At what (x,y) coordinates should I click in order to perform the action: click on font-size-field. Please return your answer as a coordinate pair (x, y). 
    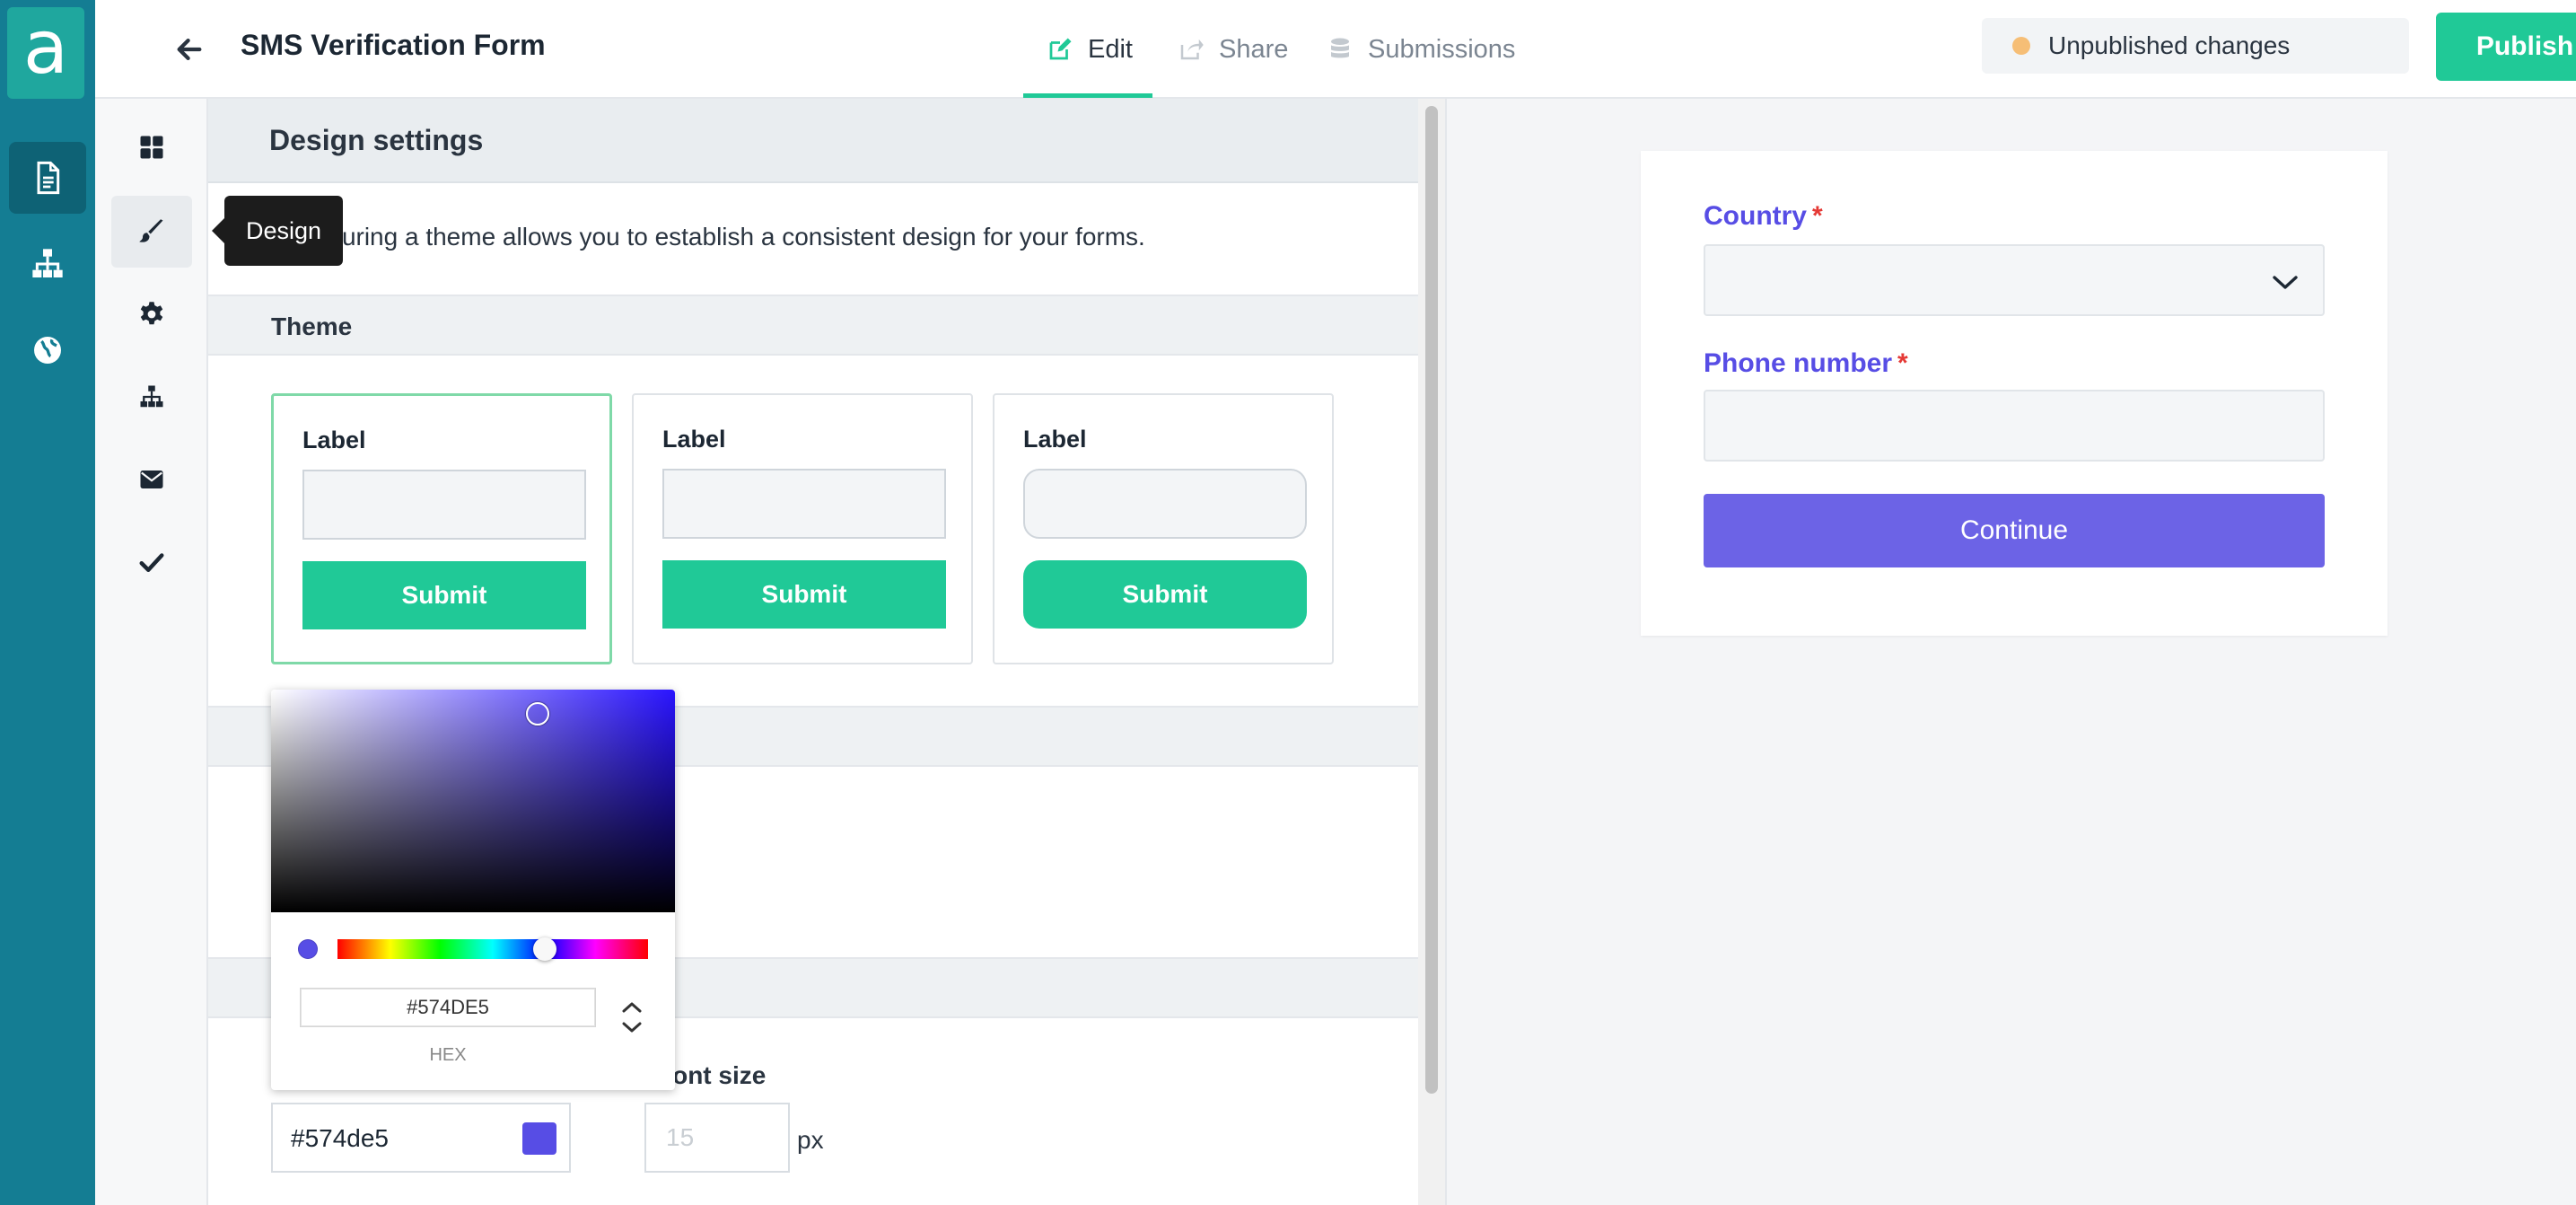
    Looking at the image, I should click on (717, 1138).